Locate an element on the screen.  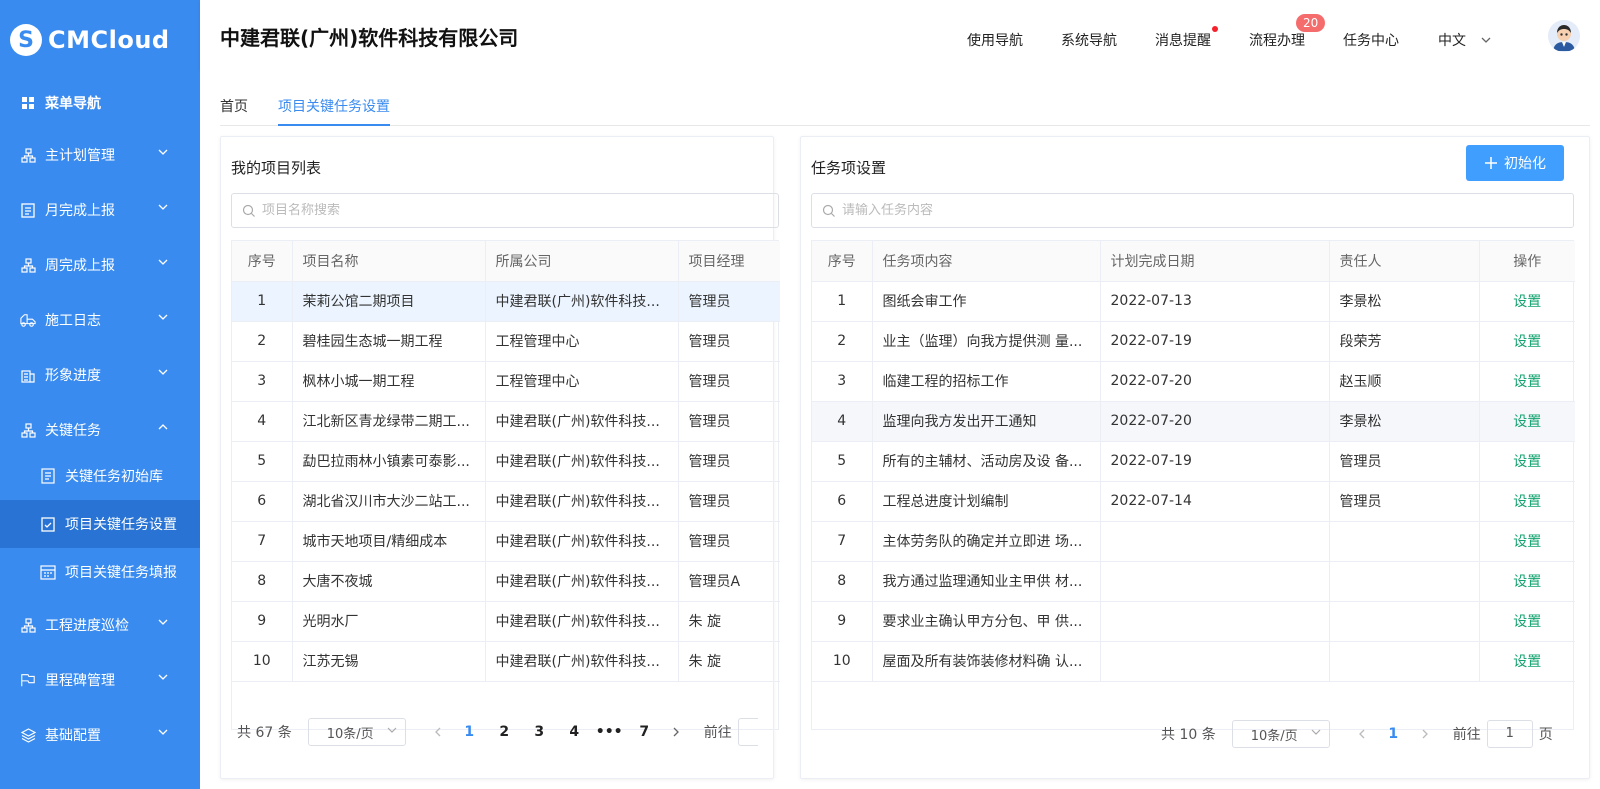
sidebar-item-13: 基础配置 is located at coordinates (100, 735).